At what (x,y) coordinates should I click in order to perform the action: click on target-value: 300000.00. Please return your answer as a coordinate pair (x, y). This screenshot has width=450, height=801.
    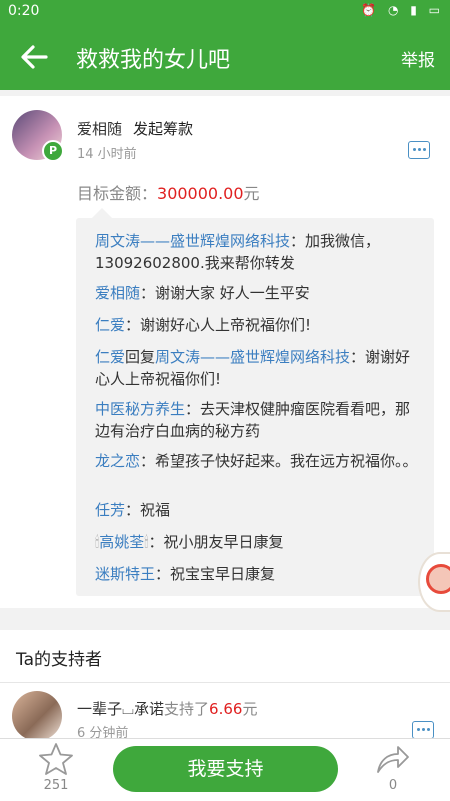
    Looking at the image, I should click on (200, 193).